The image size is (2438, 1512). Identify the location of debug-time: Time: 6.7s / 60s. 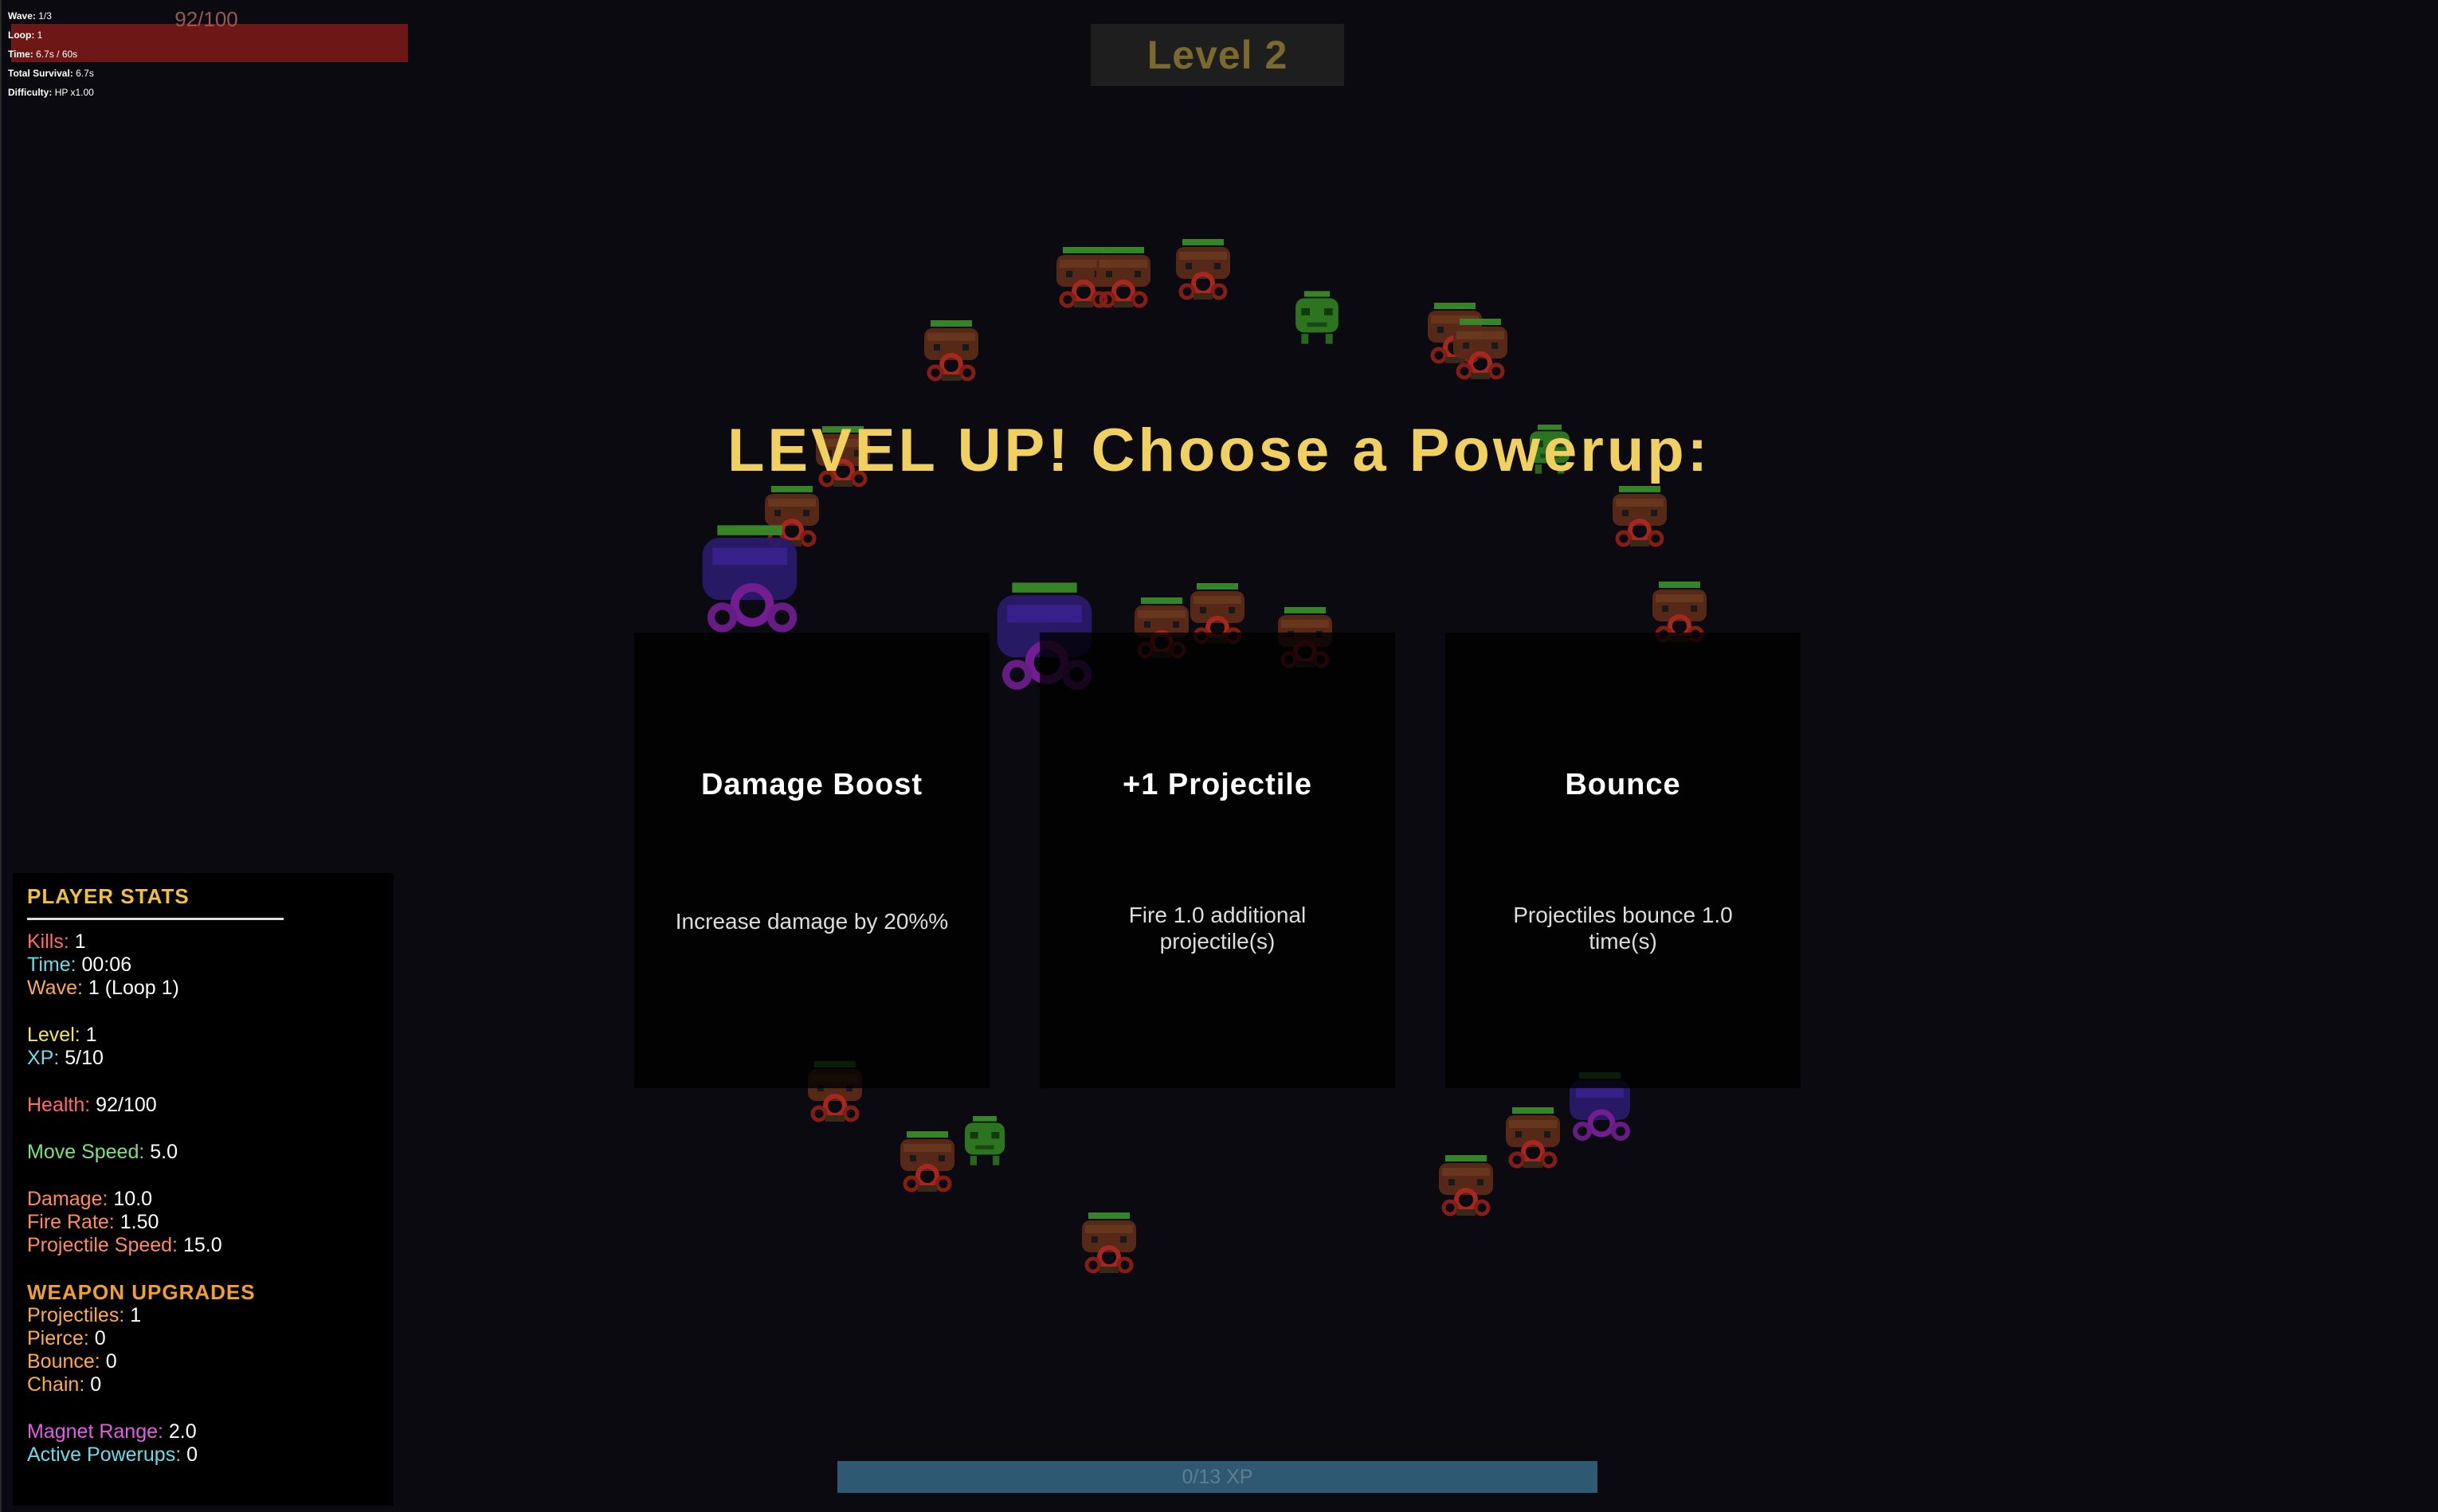
(51, 54).